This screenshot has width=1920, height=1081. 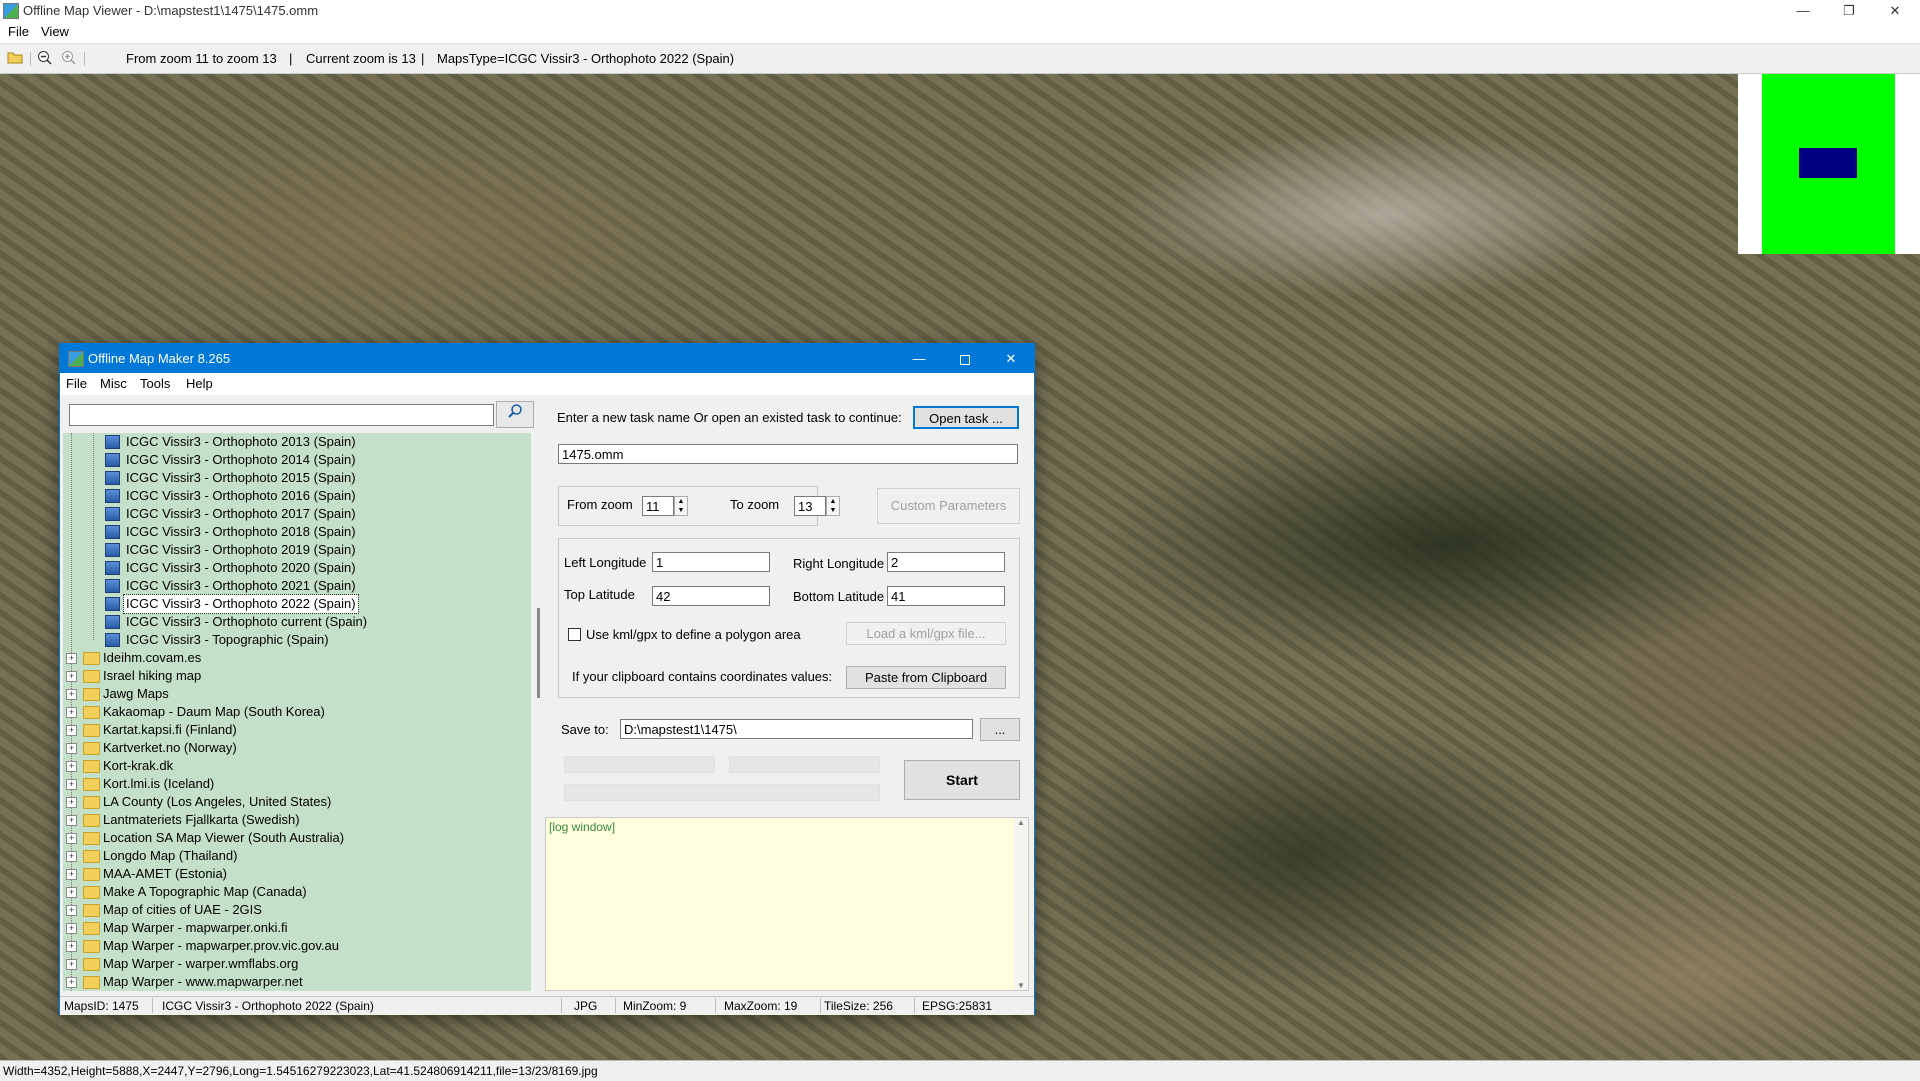 What do you see at coordinates (293, 514) in the screenshot?
I see `tree-map-item: ICGC Vissir3 - Orthophoto 2017 (Spain)` at bounding box center [293, 514].